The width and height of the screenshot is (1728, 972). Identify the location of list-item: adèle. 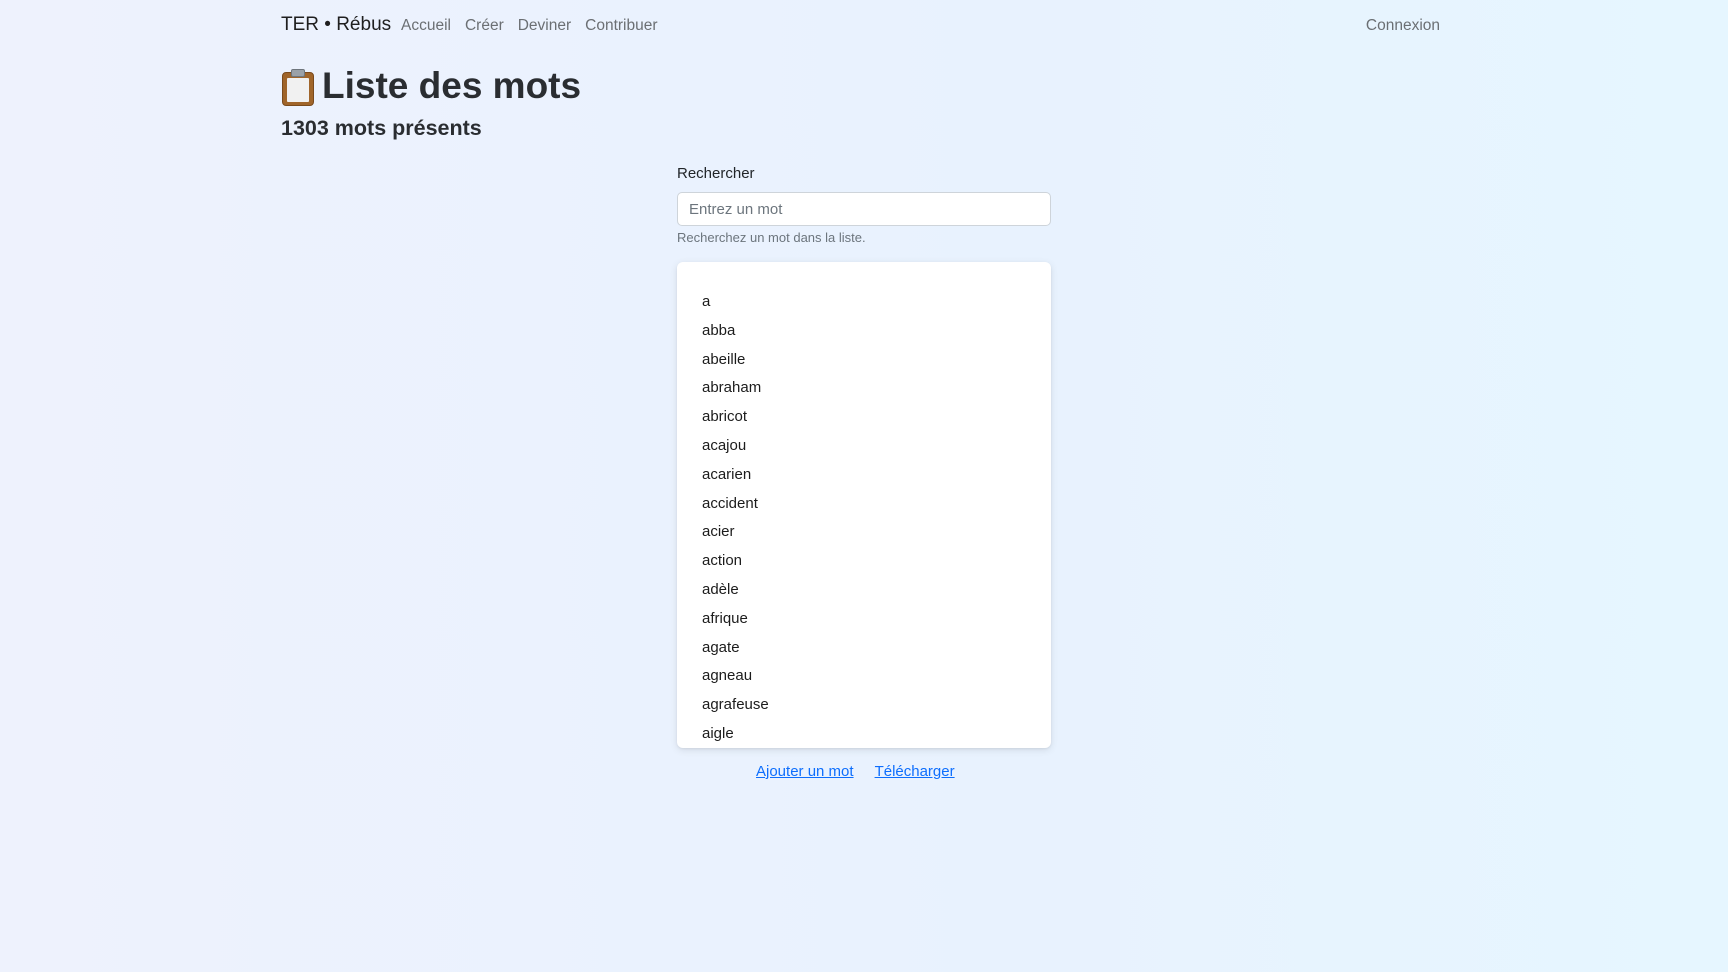
(735, 590).